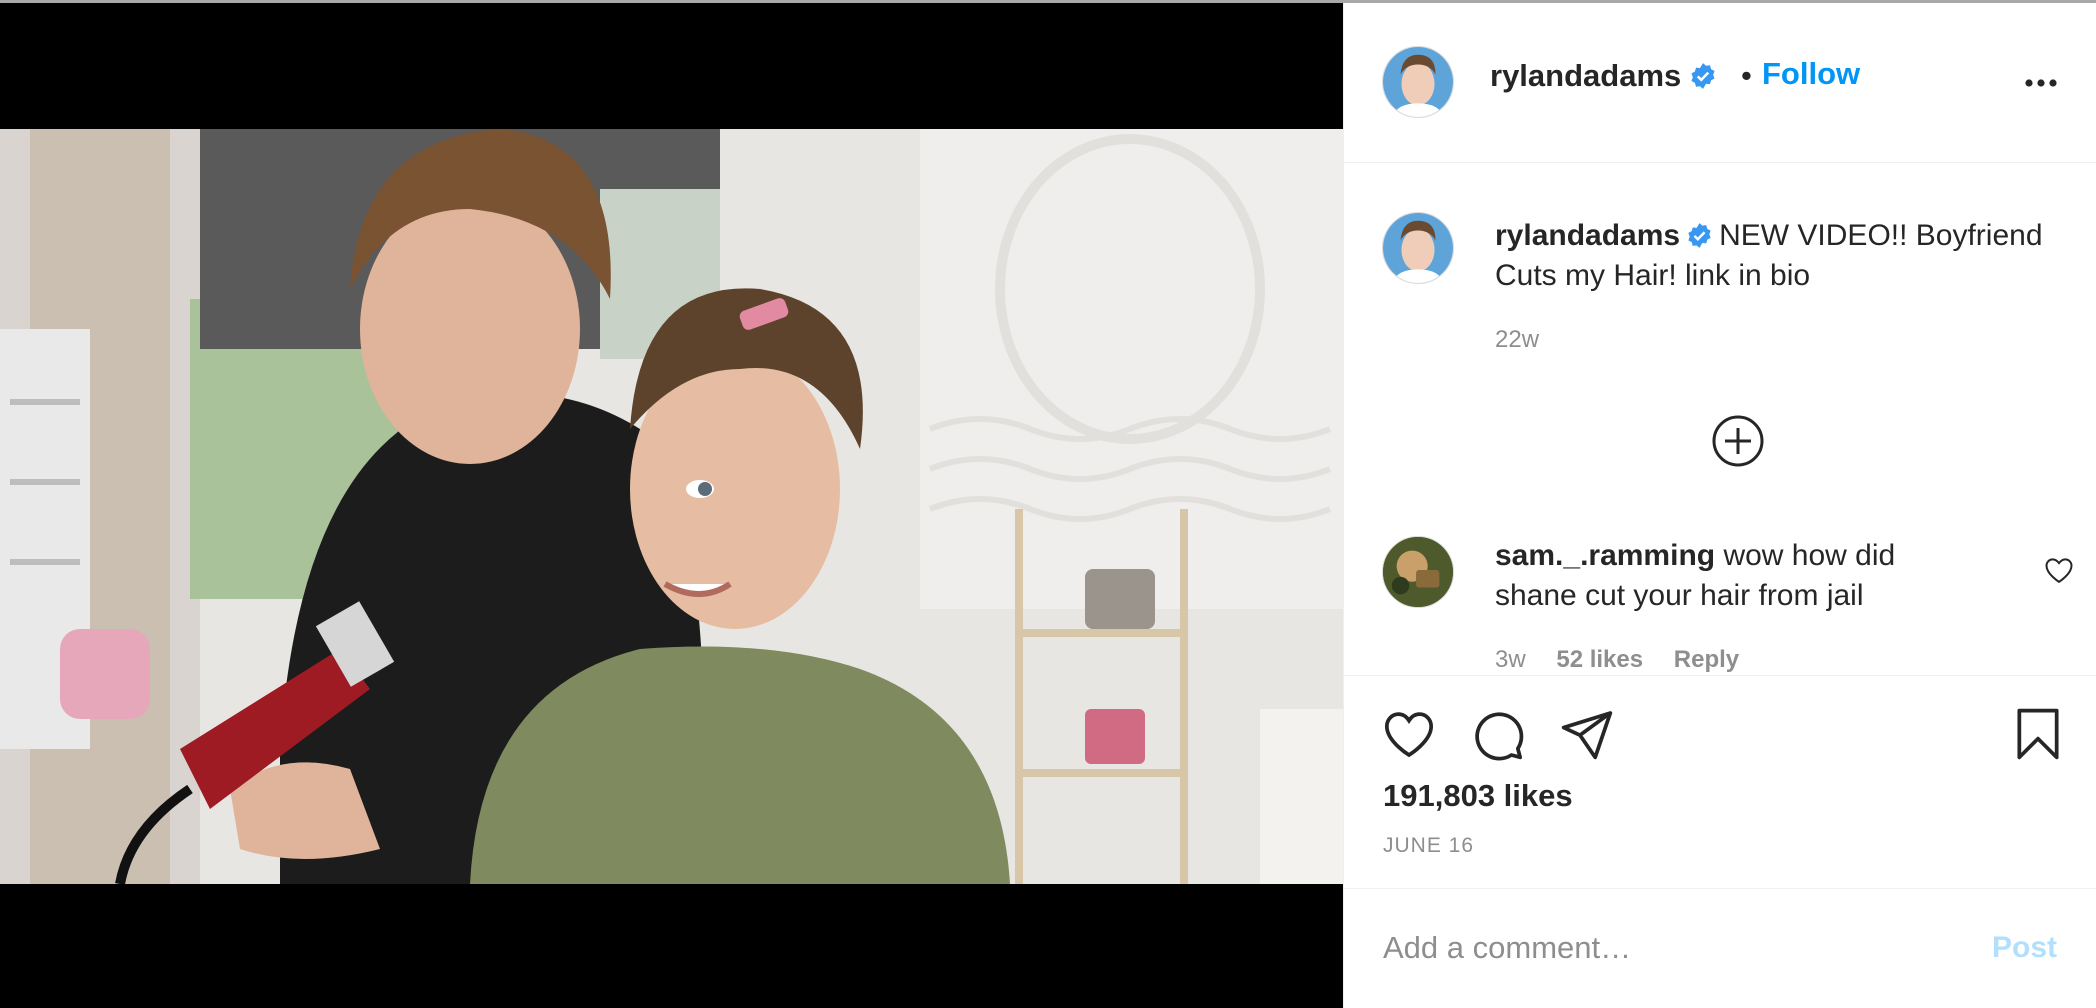 The height and width of the screenshot is (1008, 2096). I want to click on paper-plane-icon, so click(1587, 734).